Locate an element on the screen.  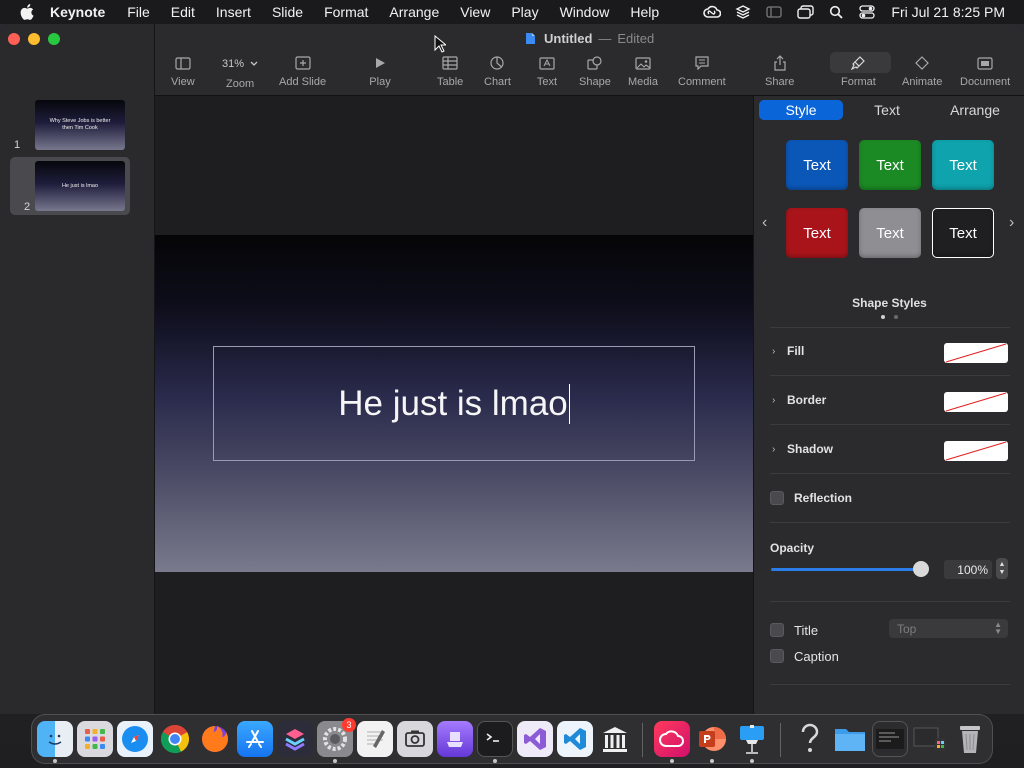
opacity-stepper: ▲ ▼ is located at coordinates (1002, 568).